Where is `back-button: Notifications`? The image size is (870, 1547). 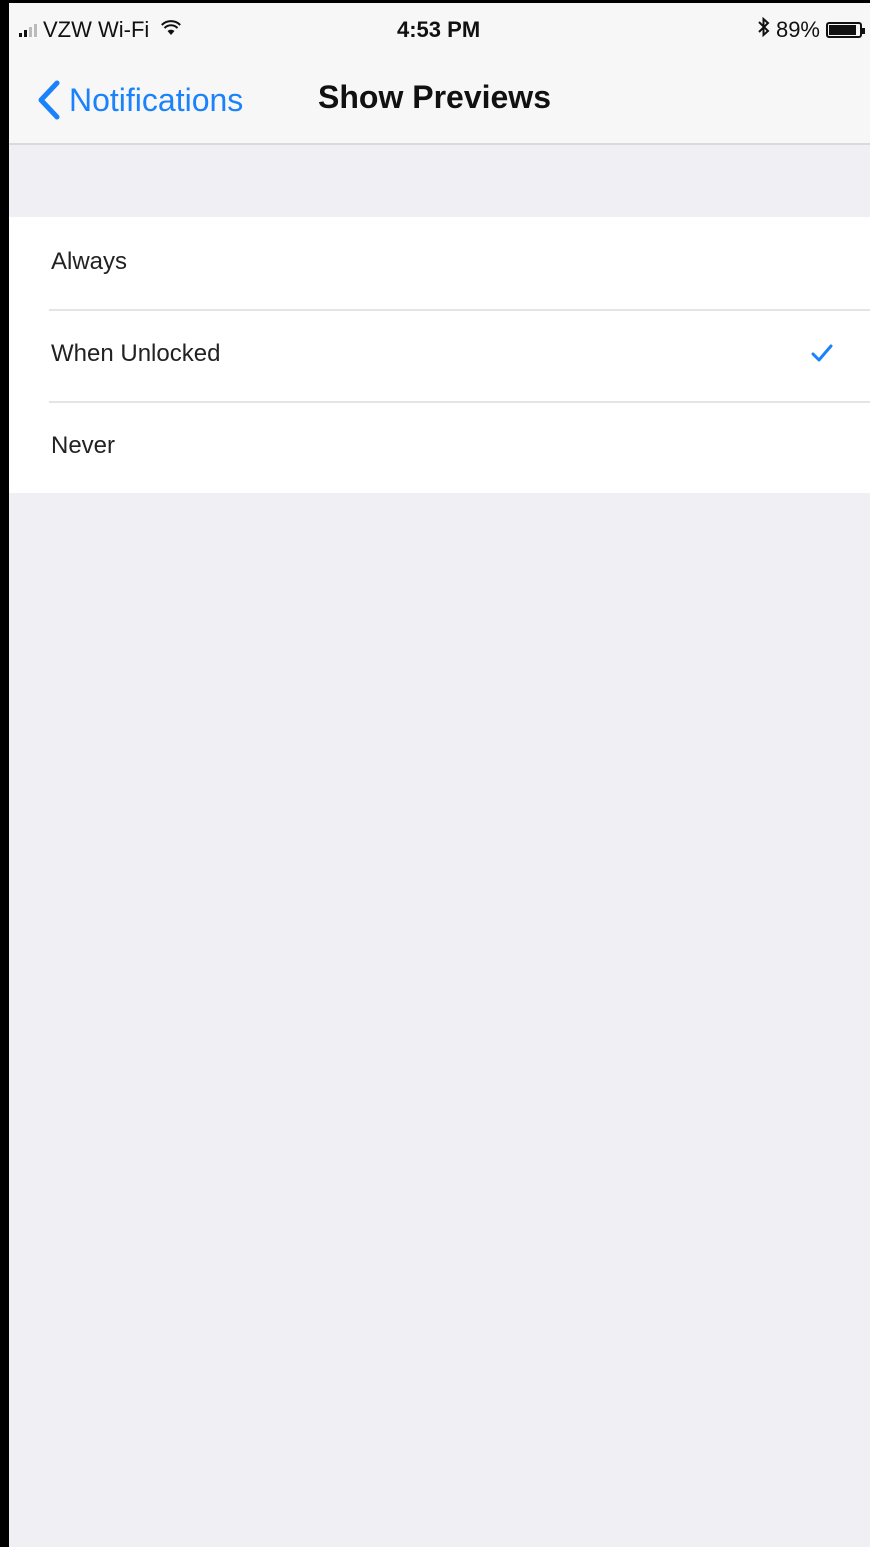
back-button: Notifications is located at coordinates (139, 100).